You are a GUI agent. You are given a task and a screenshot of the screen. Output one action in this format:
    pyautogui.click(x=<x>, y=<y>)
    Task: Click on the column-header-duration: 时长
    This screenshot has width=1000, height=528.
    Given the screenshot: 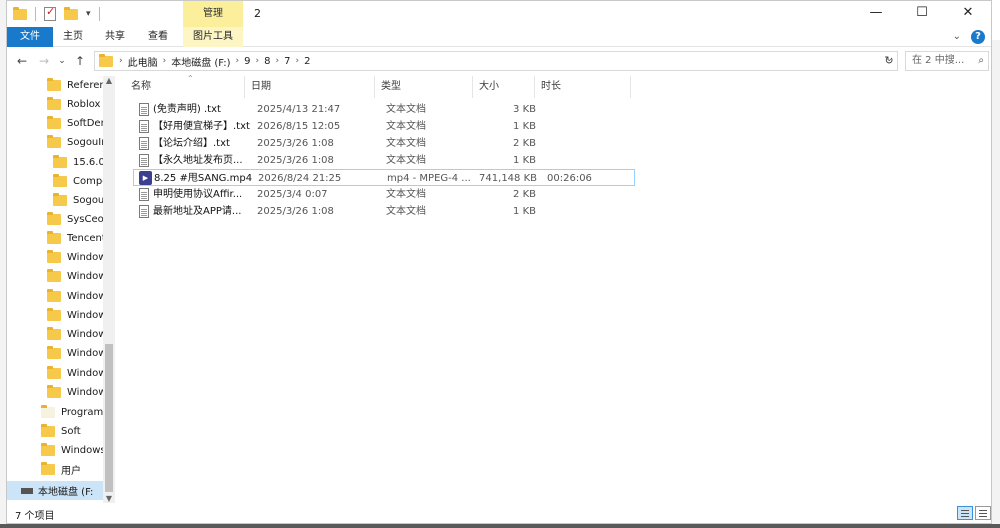 What is the action you would take?
    pyautogui.click(x=583, y=87)
    